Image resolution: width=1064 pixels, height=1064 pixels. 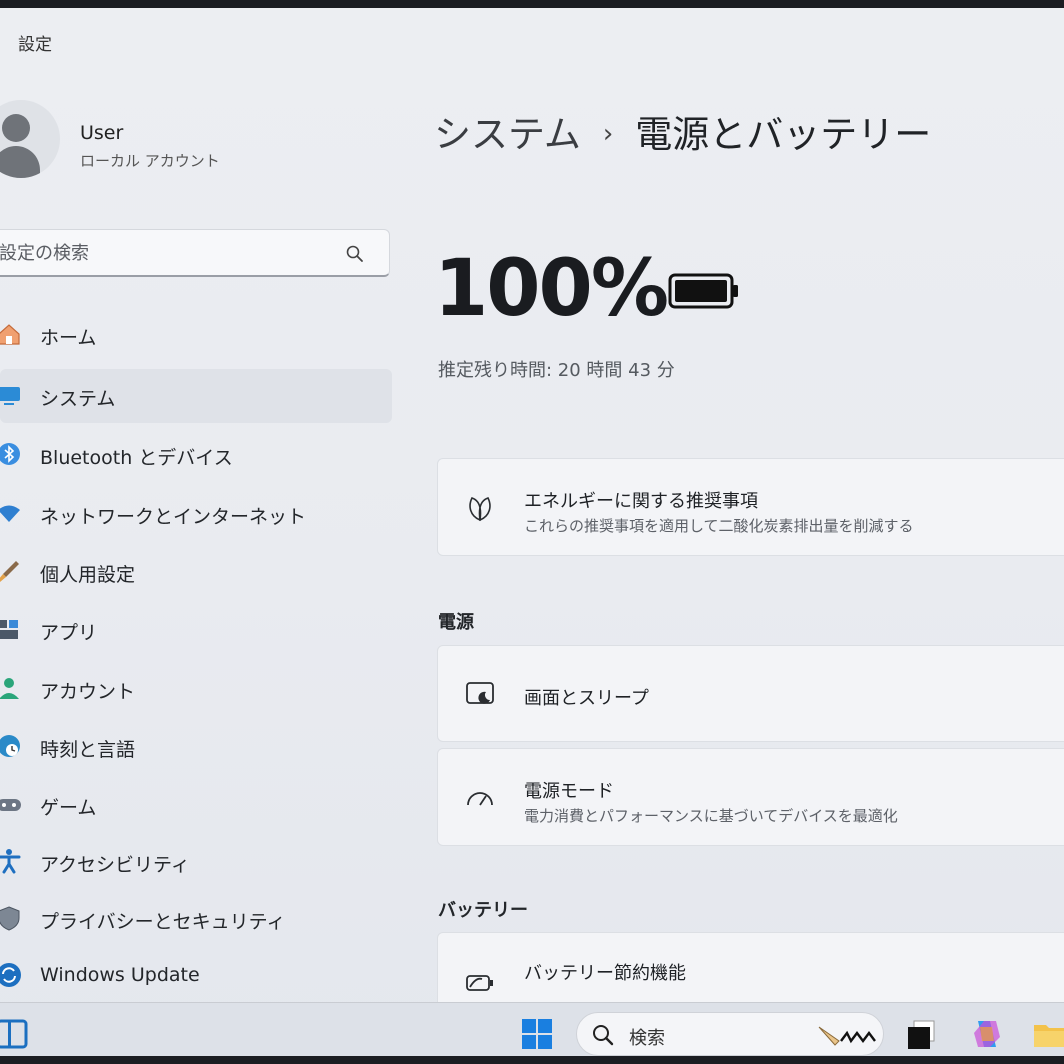 I want to click on section-header-battery: バッテリー, so click(x=483, y=910).